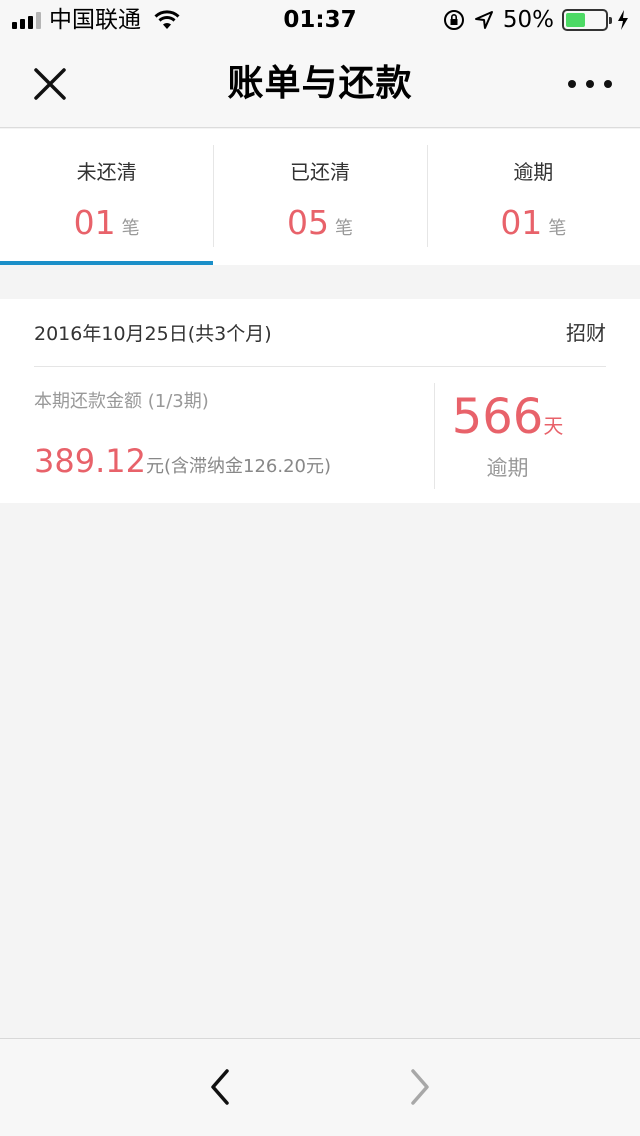 The width and height of the screenshot is (640, 1136). Describe the element at coordinates (320, 20) in the screenshot. I see `status-bar: 中国联通 01:37 50%` at that location.